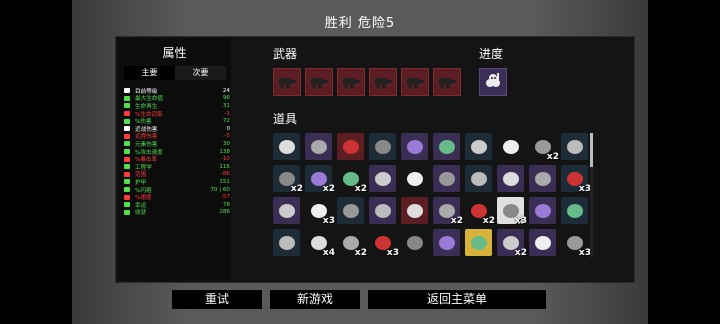 The width and height of the screenshot is (720, 324). What do you see at coordinates (127, 182) in the screenshot?
I see `armor-icon` at bounding box center [127, 182].